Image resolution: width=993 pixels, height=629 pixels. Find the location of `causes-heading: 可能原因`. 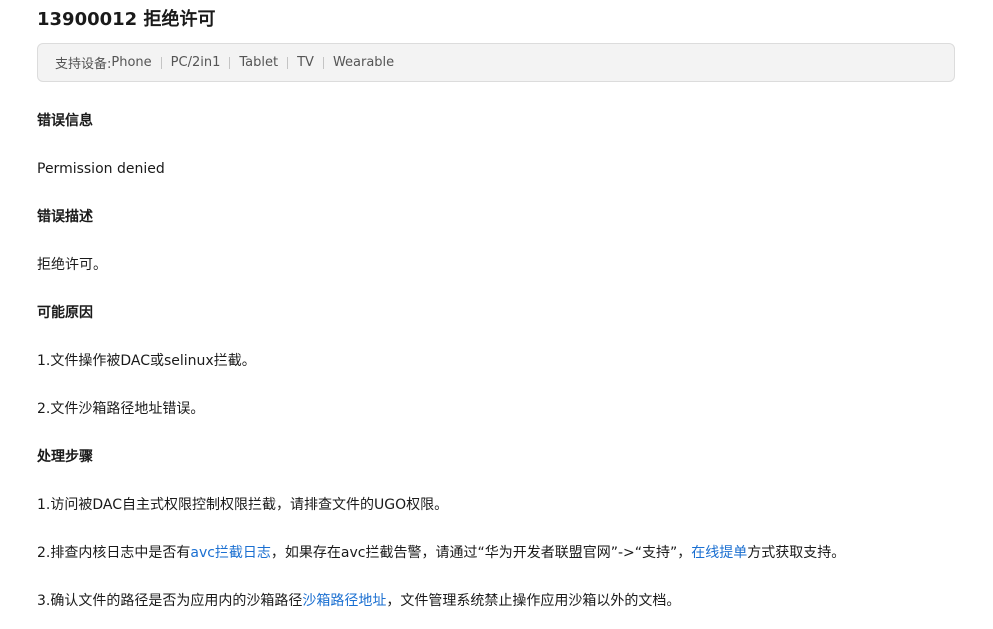

causes-heading: 可能原因 is located at coordinates (65, 313).